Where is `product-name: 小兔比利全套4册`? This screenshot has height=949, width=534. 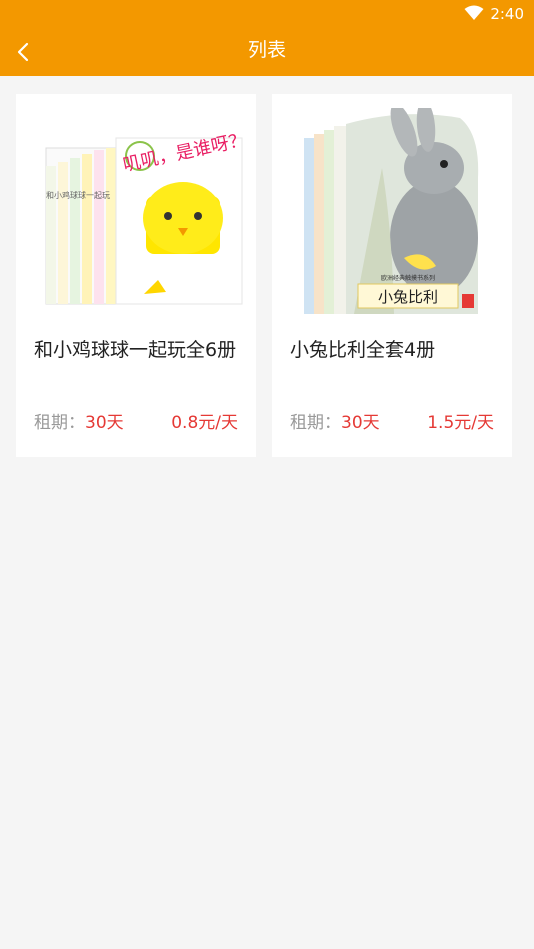
product-name: 小兔比利全套4册 is located at coordinates (363, 350).